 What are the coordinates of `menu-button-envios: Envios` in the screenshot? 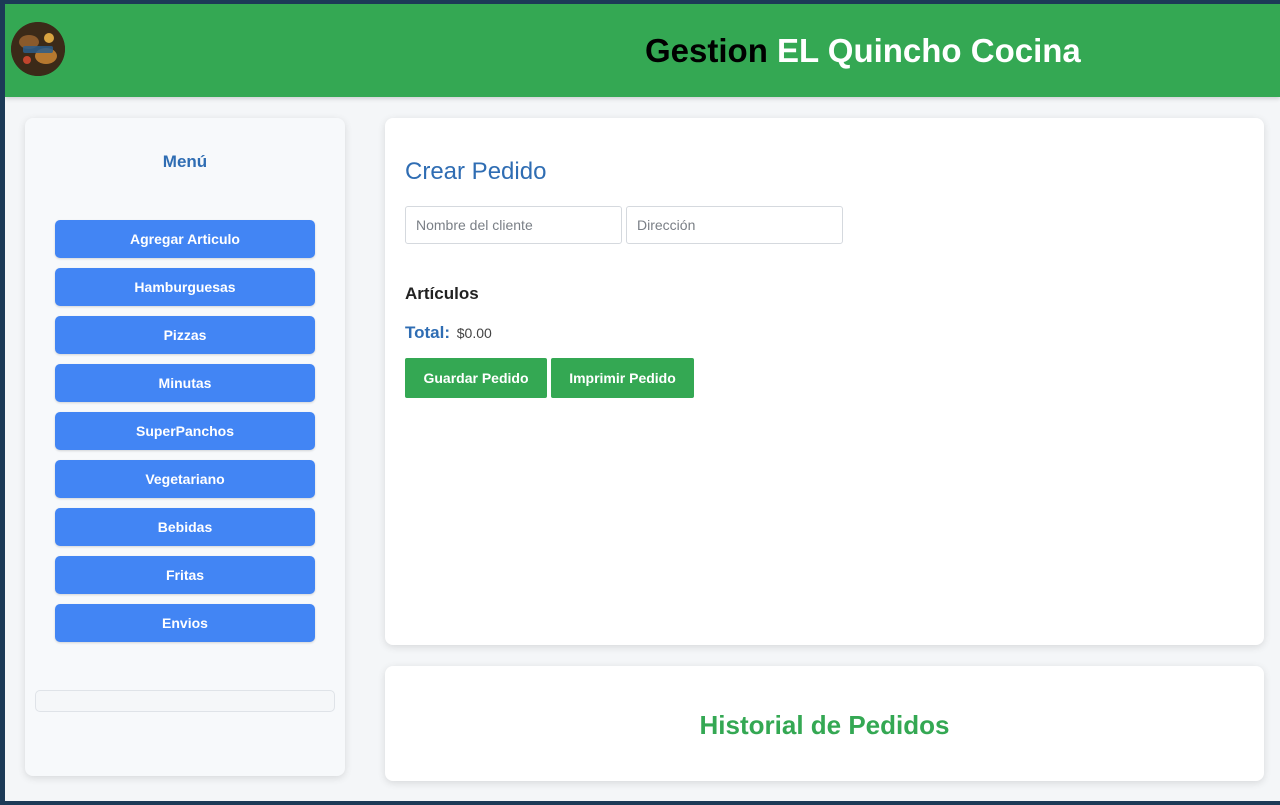 It's located at (185, 623).